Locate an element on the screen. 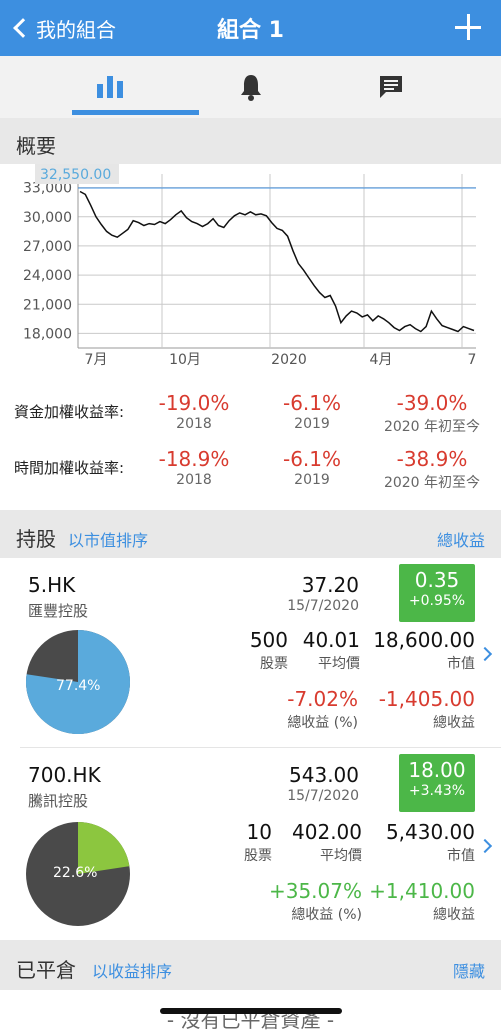  market-value: 5,430.00 is located at coordinates (430, 832).